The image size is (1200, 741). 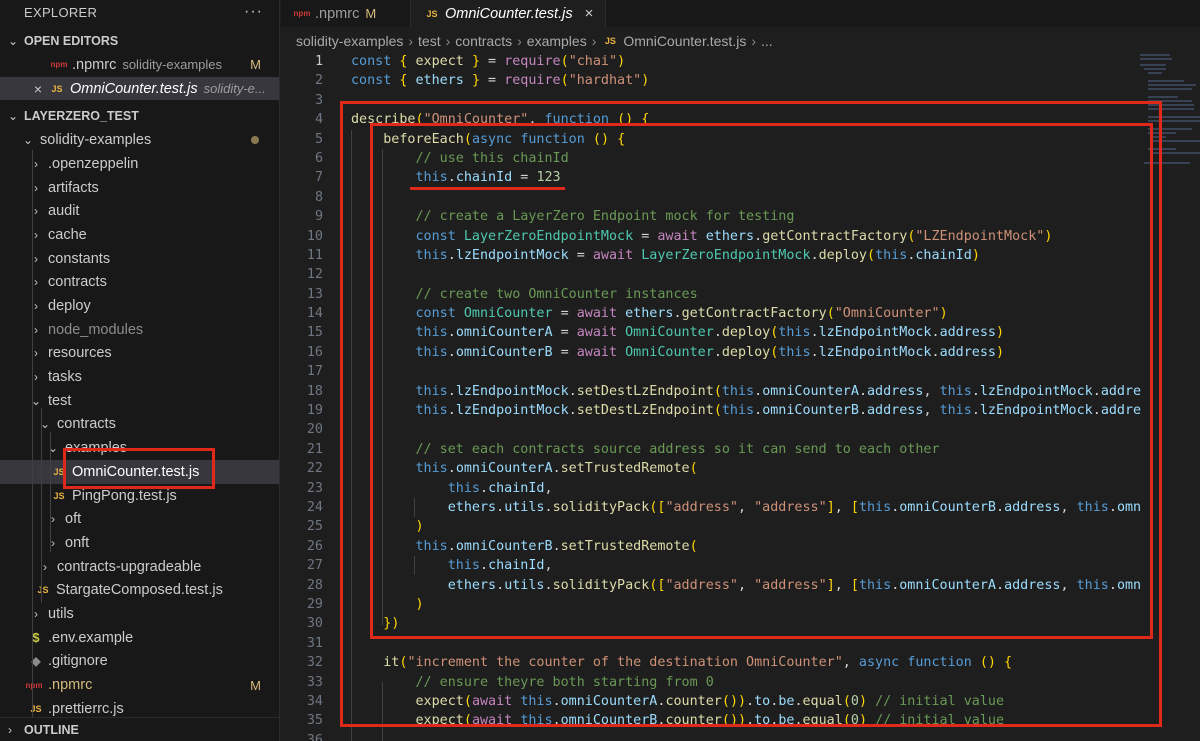 What do you see at coordinates (96, 140) in the screenshot?
I see `tree-item-label: solidity-examples` at bounding box center [96, 140].